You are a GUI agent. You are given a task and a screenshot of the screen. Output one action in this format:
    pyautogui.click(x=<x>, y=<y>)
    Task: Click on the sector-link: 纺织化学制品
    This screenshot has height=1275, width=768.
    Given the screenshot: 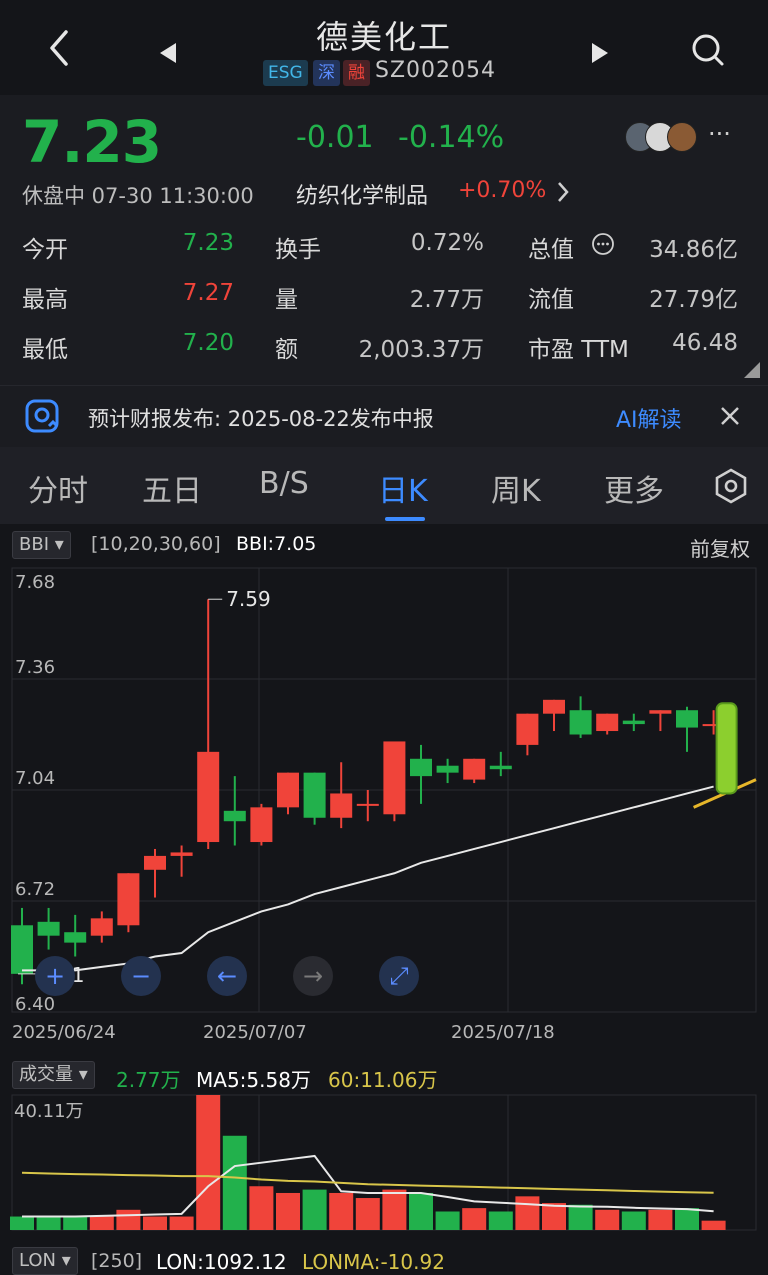 What is the action you would take?
    pyautogui.click(x=362, y=194)
    